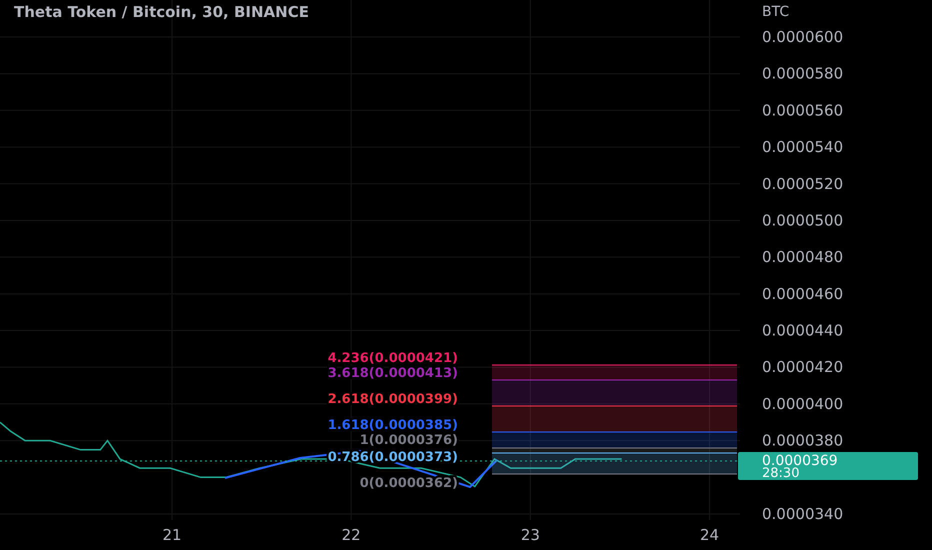 The height and width of the screenshot is (550, 932). I want to click on price-axis-label: 0.0000460, so click(803, 293).